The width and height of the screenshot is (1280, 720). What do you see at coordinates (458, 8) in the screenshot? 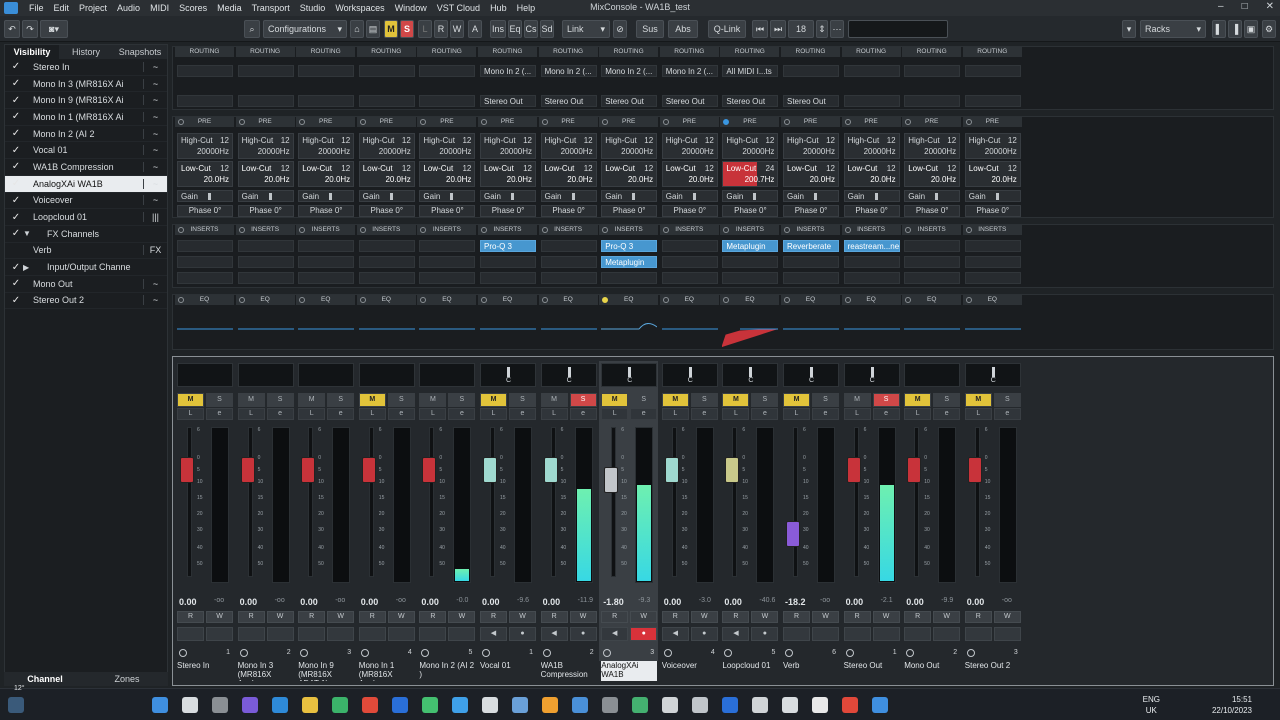
I see `menu-item-vst-cloud: VST Cloud` at bounding box center [458, 8].